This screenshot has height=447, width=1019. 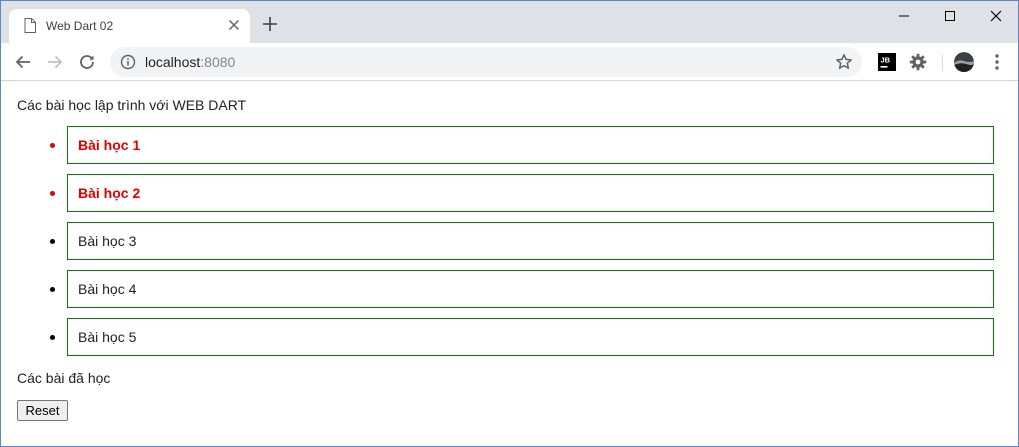 What do you see at coordinates (530, 241) in the screenshot?
I see `lesson-item-3: Bài học 3` at bounding box center [530, 241].